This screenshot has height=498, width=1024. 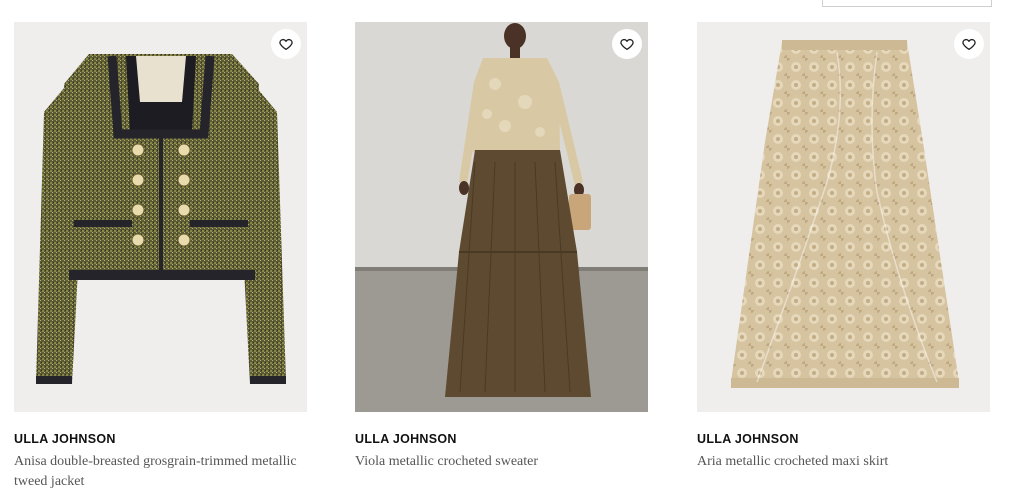 What do you see at coordinates (839, 462) in the screenshot?
I see `product-name: Aria metallic crocheted maxi skirt` at bounding box center [839, 462].